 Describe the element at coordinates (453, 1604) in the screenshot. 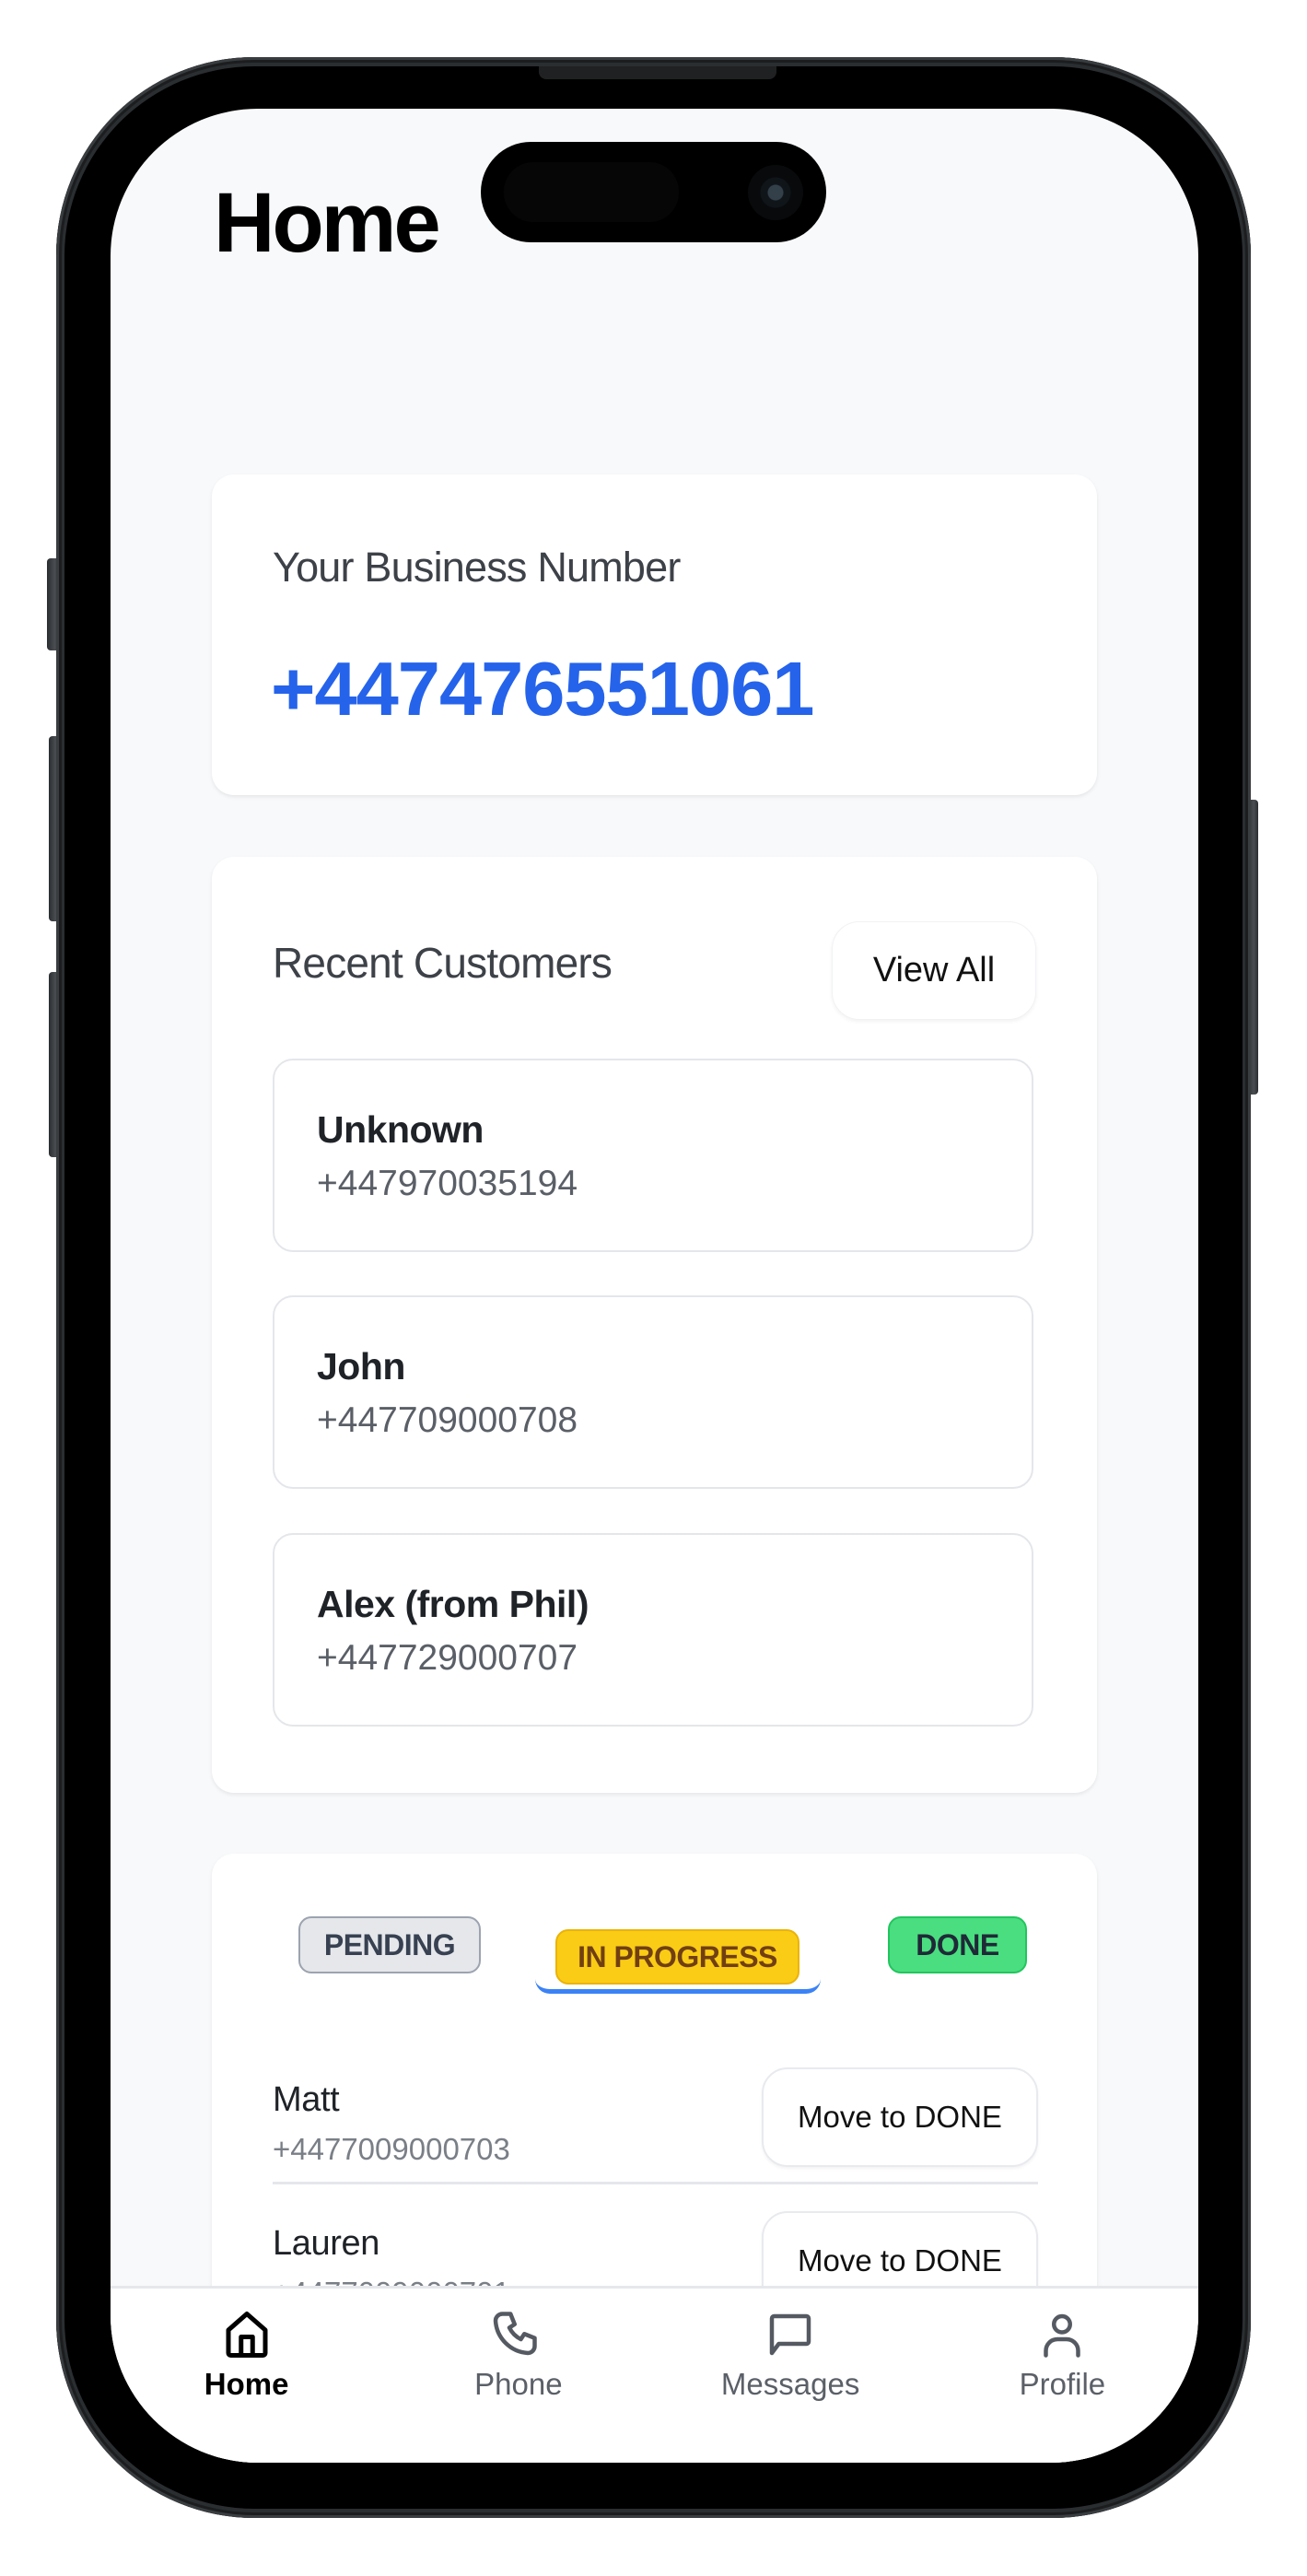

I see `customer-name: Alex (from Phil)` at that location.